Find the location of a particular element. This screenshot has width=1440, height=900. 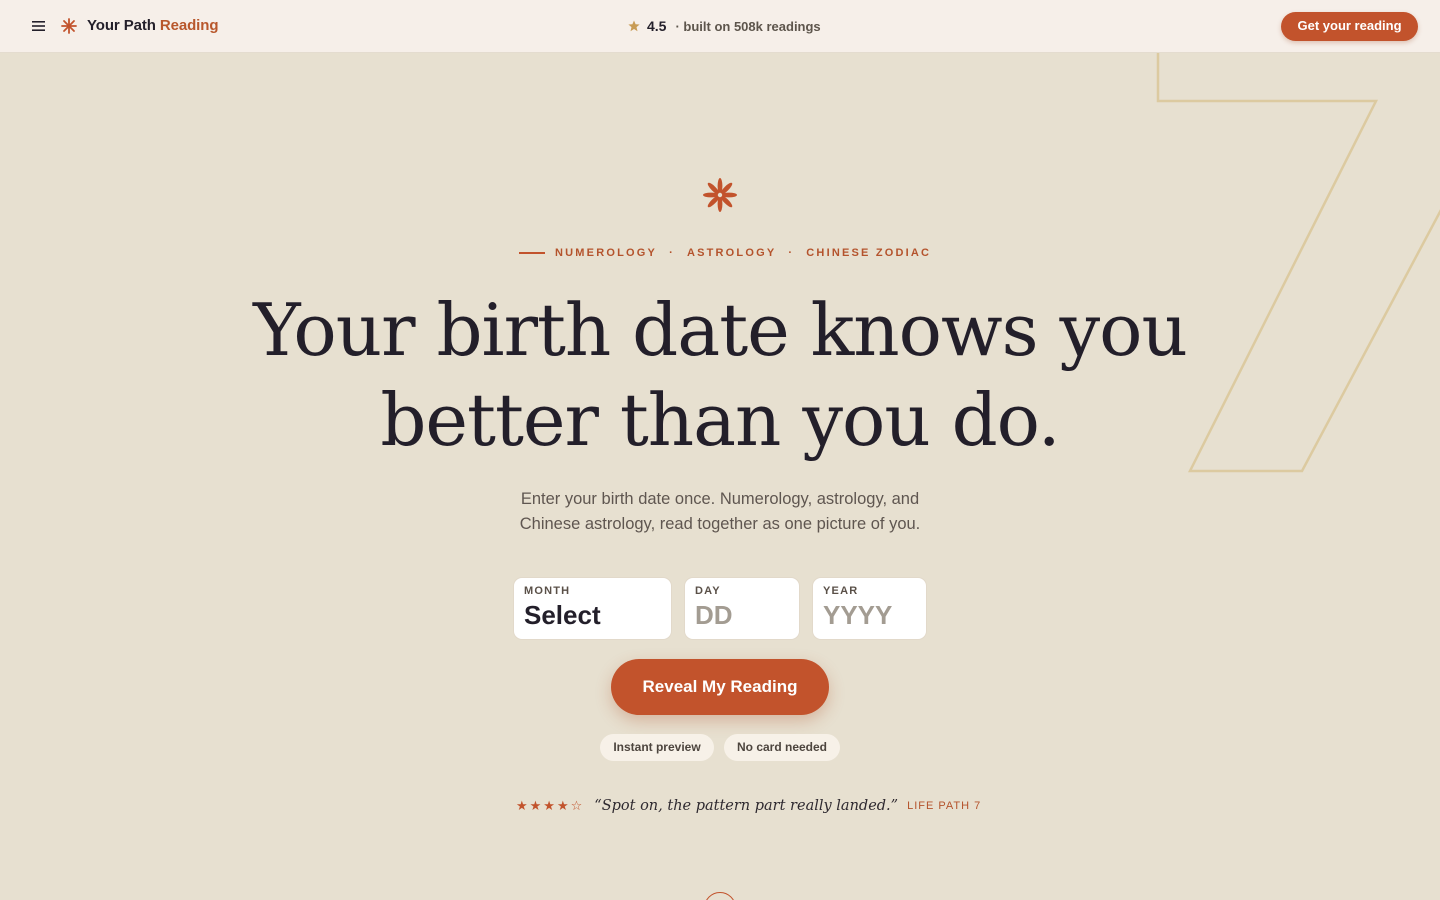

day-input: DAY DD is located at coordinates (742, 608).